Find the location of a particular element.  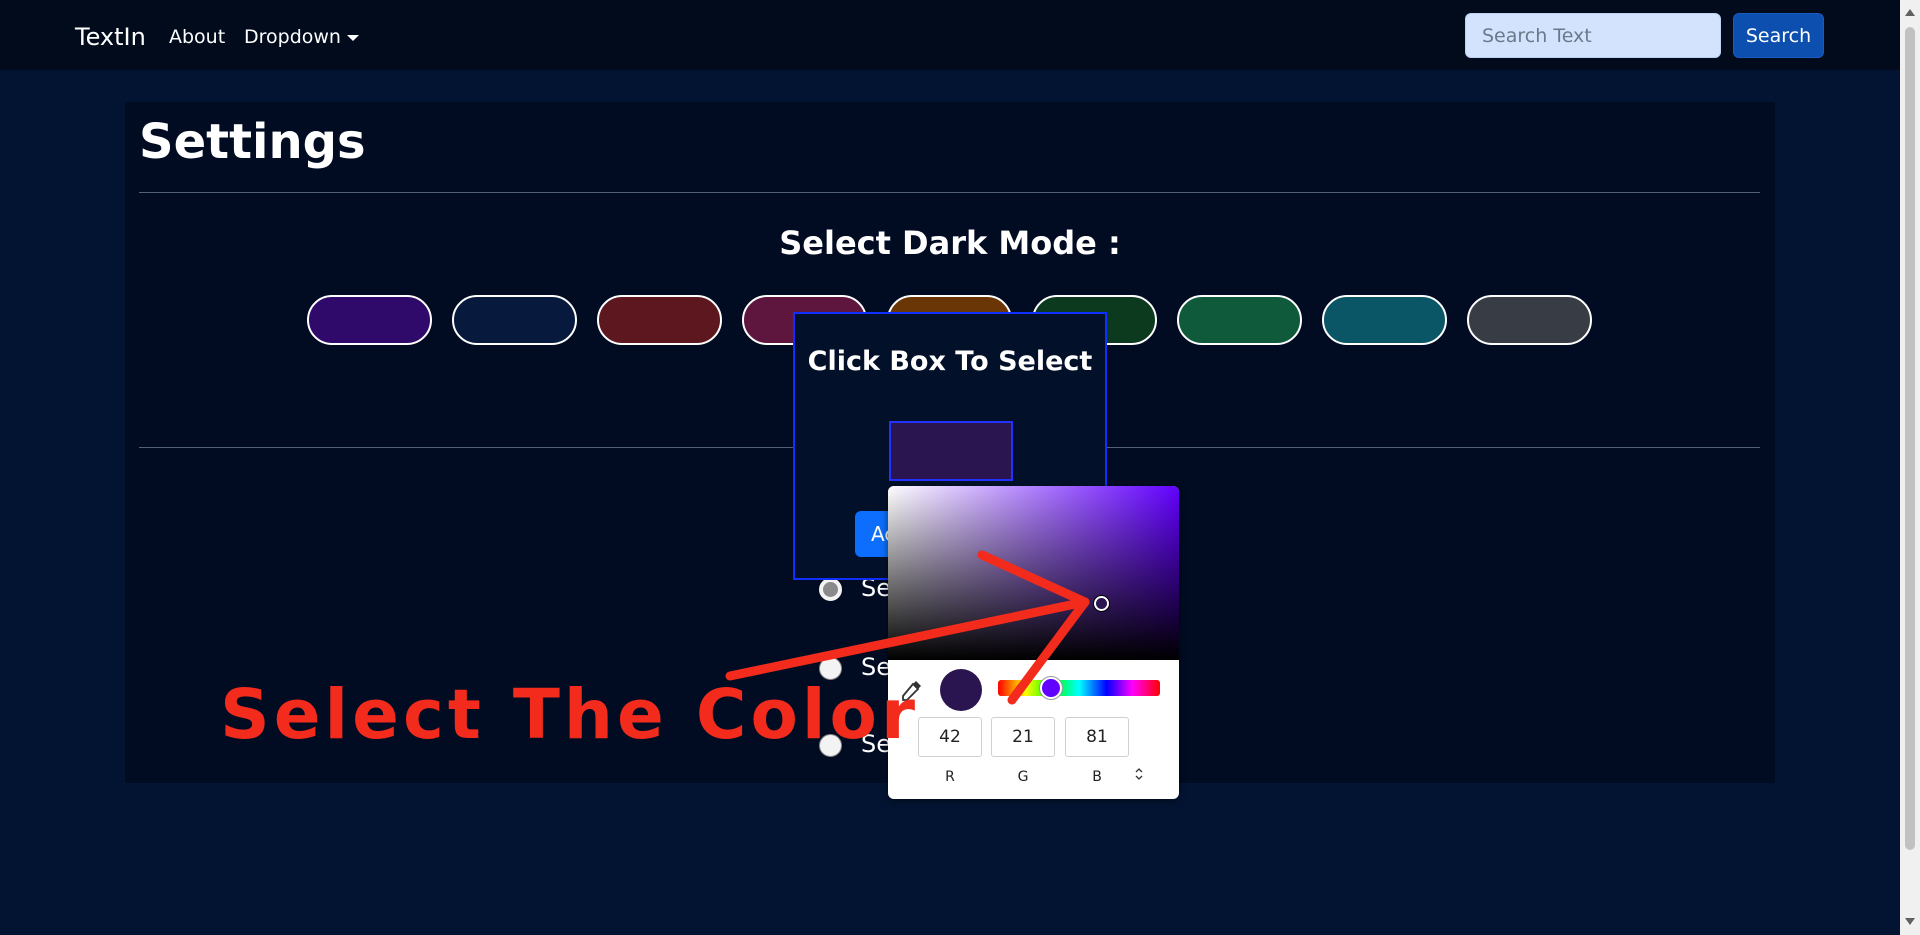

swatch-maroon is located at coordinates (659, 320).